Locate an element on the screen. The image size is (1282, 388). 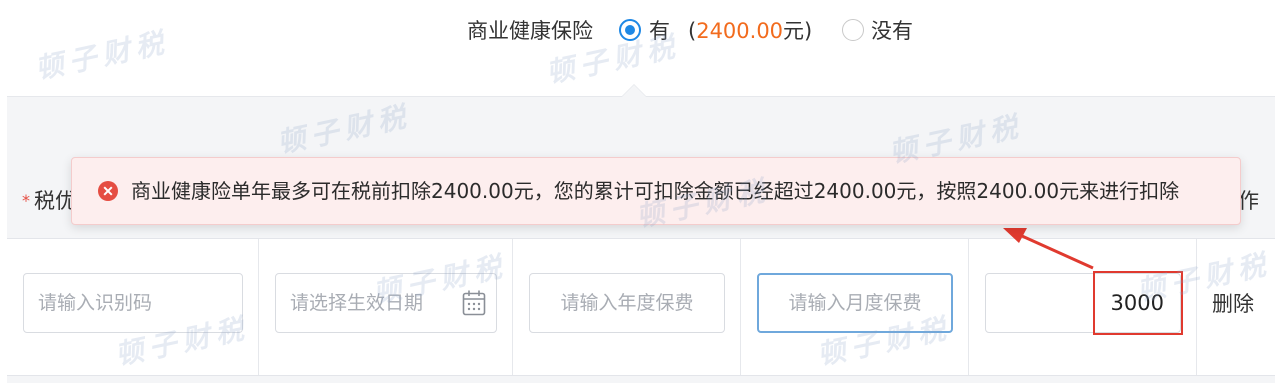
monthly-premium-input is located at coordinates (855, 303).